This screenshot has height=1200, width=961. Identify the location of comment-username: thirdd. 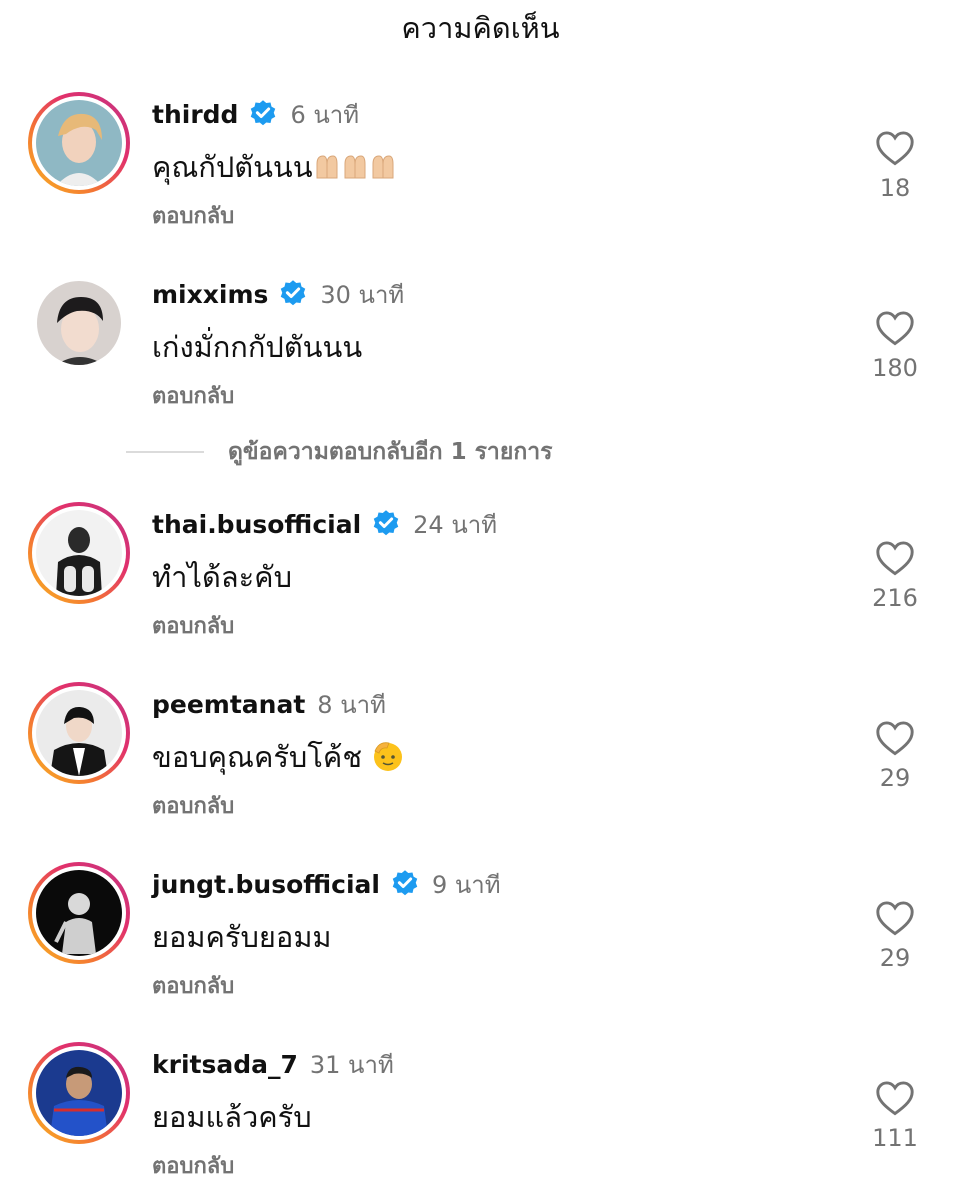
(195, 114).